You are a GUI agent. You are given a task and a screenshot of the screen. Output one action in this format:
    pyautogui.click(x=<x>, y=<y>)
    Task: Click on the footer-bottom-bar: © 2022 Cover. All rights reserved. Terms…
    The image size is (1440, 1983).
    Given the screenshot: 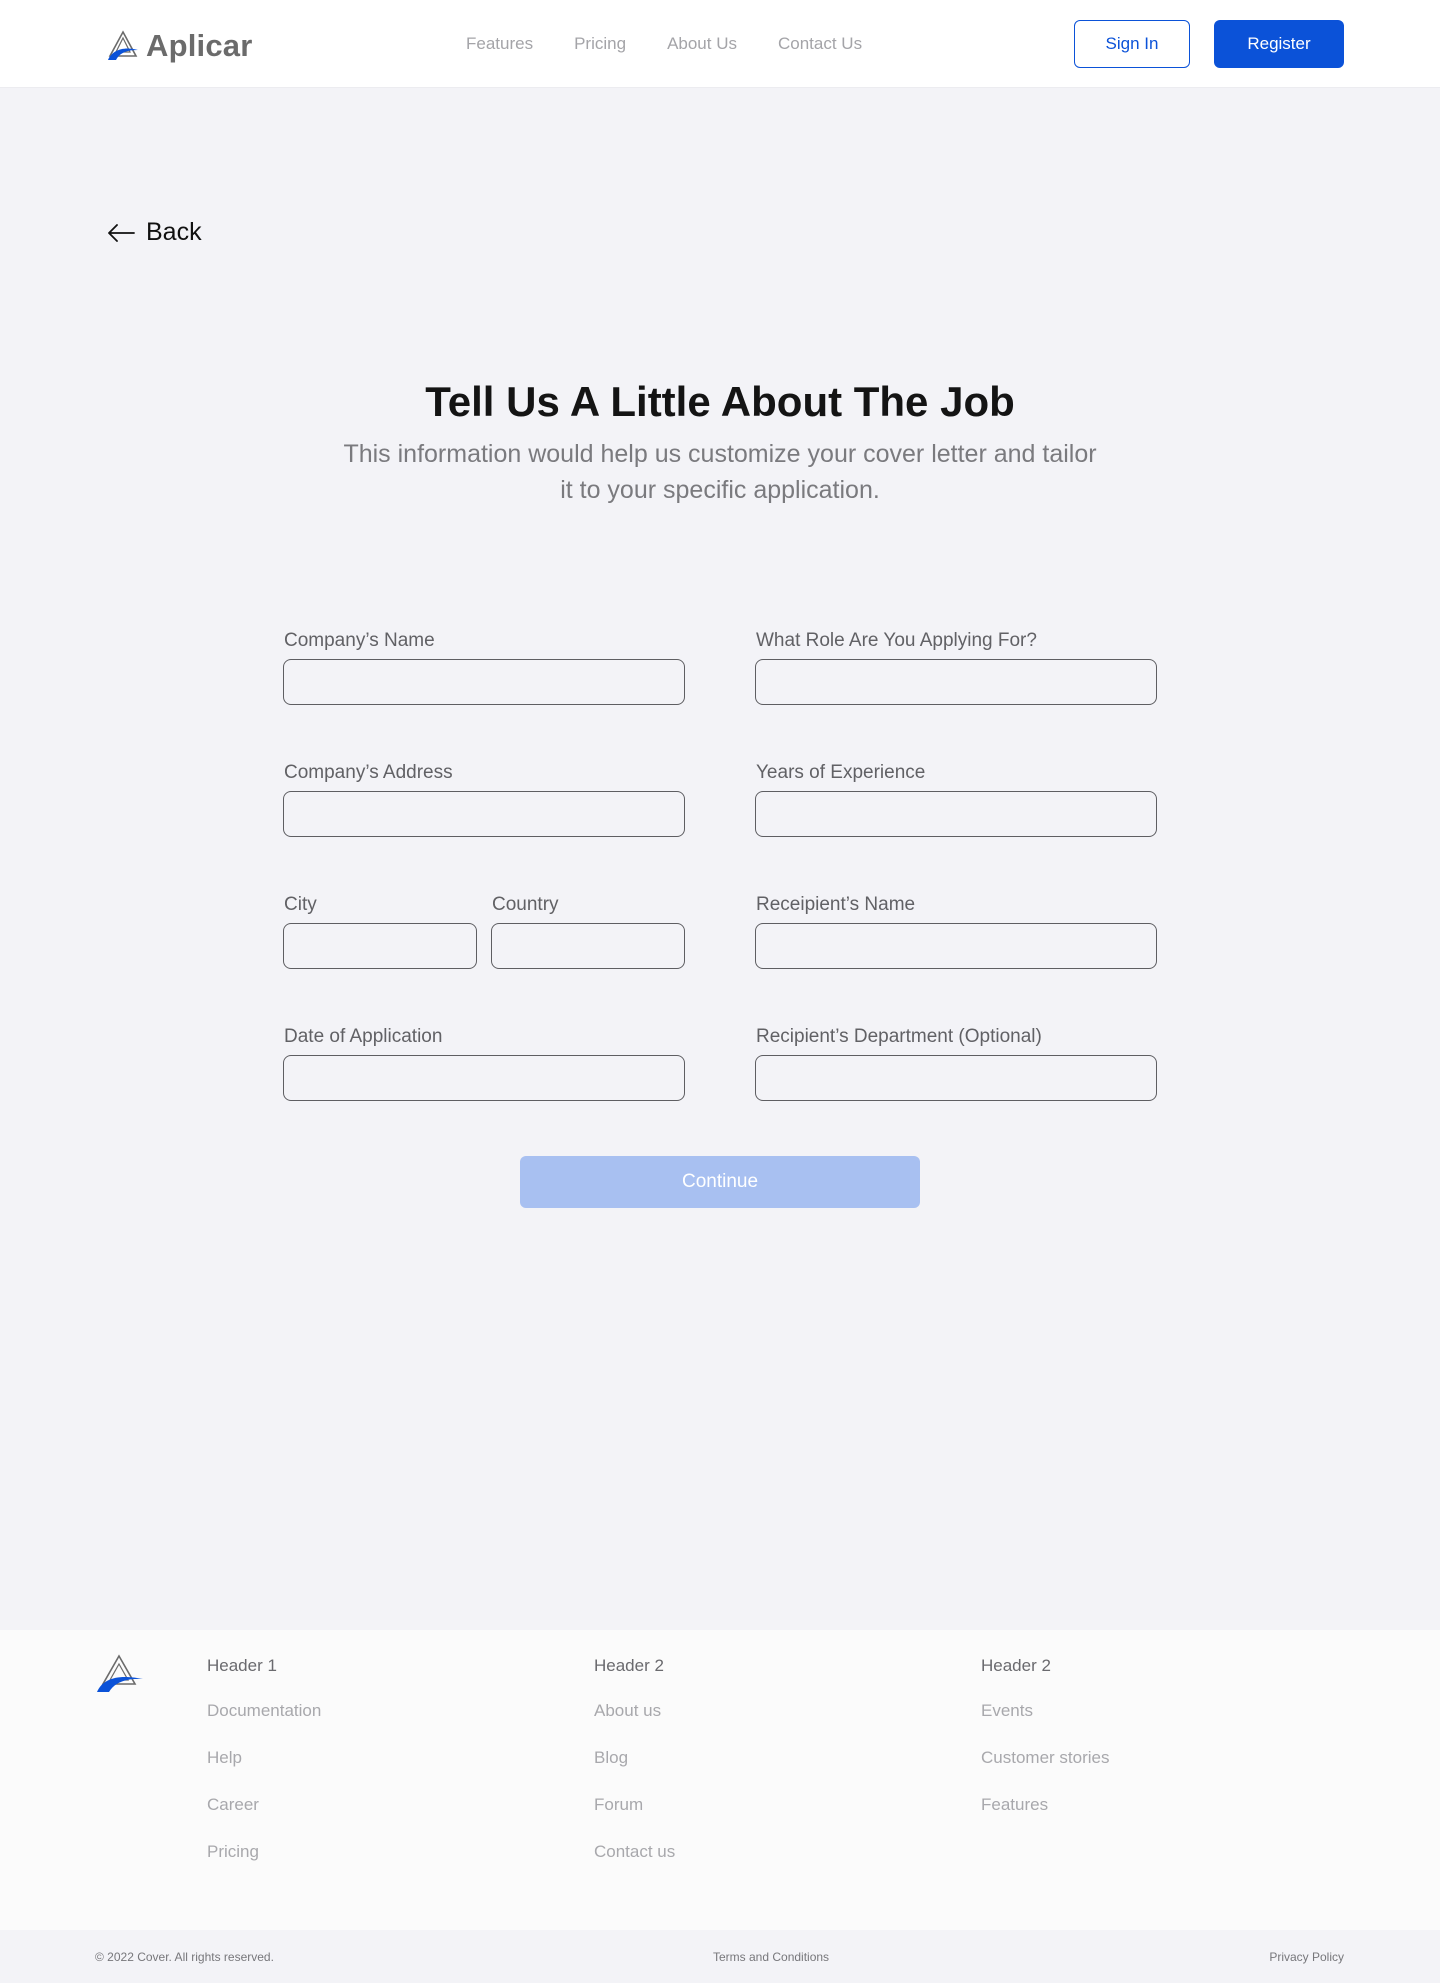 What is the action you would take?
    pyautogui.click(x=720, y=1956)
    